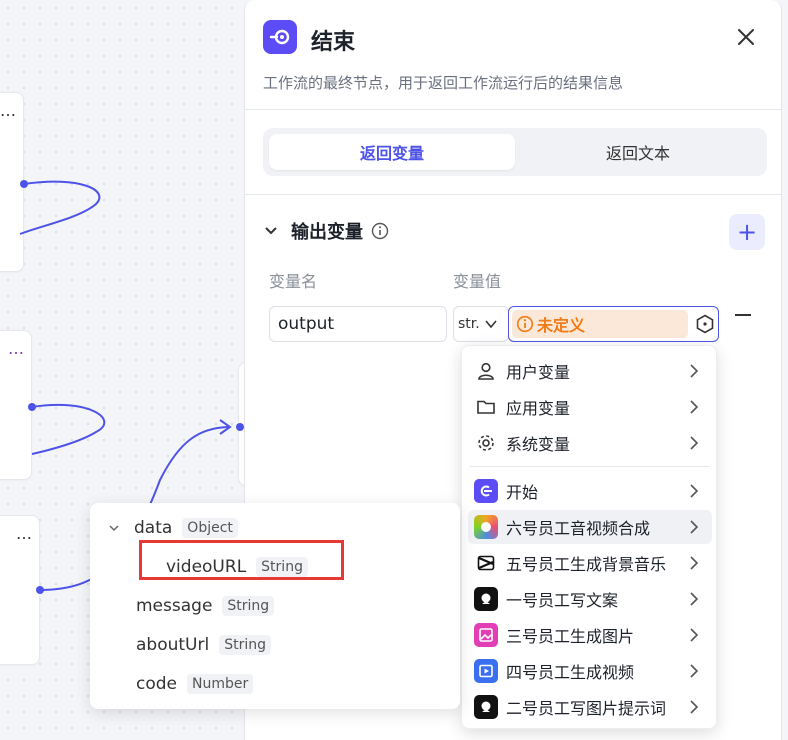  I want to click on variable-value-field: 未定义, so click(613, 324).